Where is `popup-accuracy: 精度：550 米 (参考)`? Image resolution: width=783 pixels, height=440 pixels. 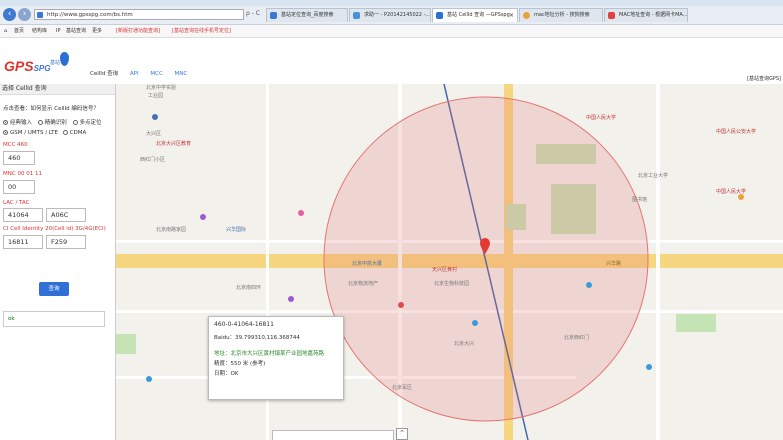
popup-accuracy: 精度：550 米 (参考) is located at coordinates (240, 364).